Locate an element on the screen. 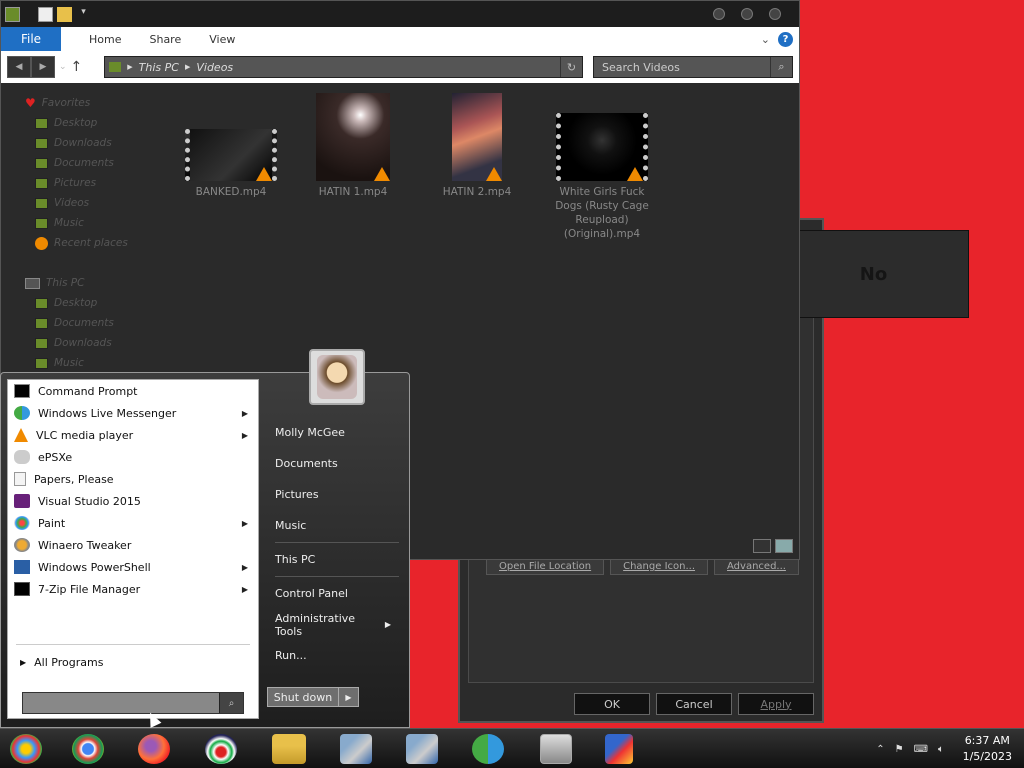 The width and height of the screenshot is (1024, 768). nav-item-pc-downloads: Downloads is located at coordinates (91, 343).